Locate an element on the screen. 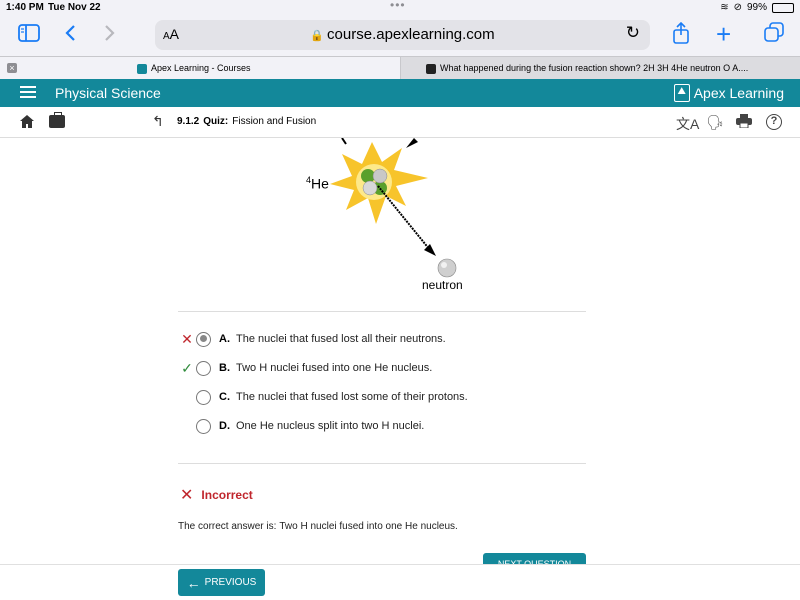 The height and width of the screenshot is (600, 800). fusion-diagram: 4He neutron is located at coordinates (395, 217).